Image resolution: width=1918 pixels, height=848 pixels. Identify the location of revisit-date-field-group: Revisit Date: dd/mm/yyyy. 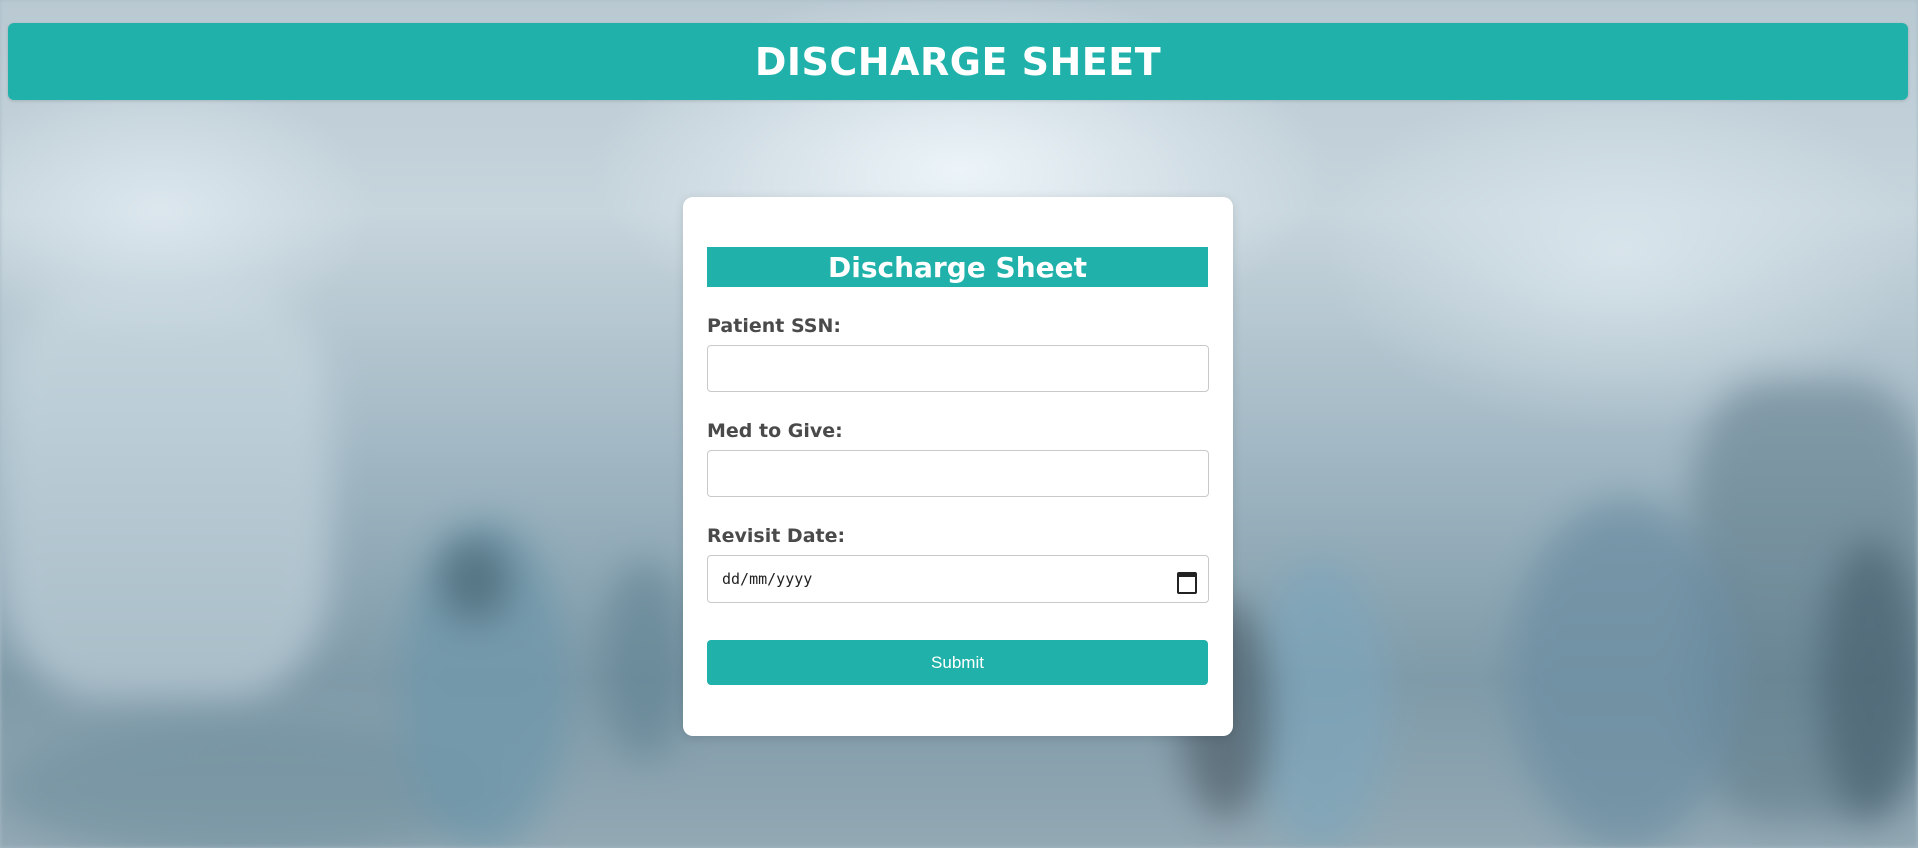
(958, 564).